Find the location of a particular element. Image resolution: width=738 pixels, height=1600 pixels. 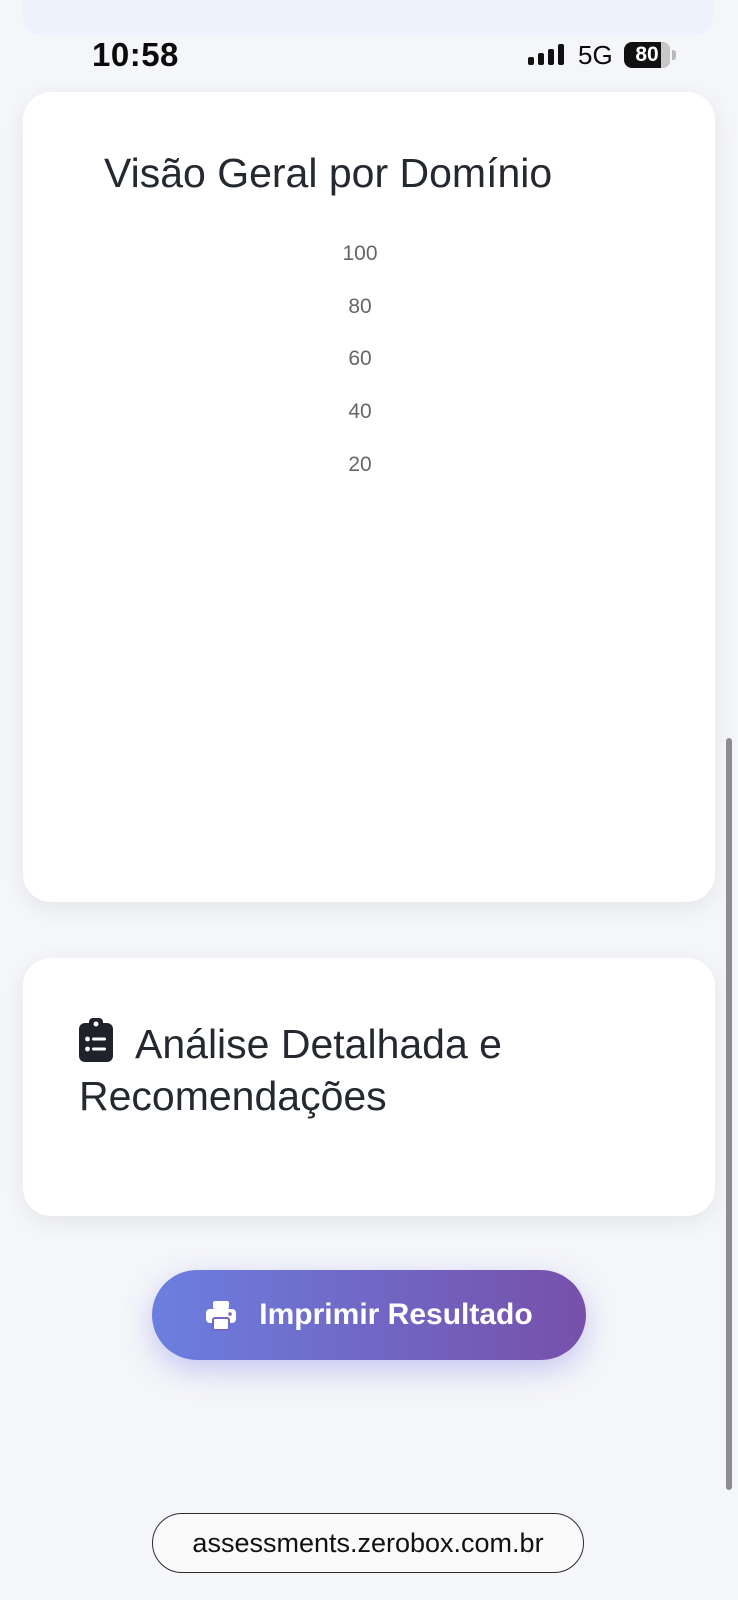

print-button-label: Imprimir Resultado is located at coordinates (396, 1314).